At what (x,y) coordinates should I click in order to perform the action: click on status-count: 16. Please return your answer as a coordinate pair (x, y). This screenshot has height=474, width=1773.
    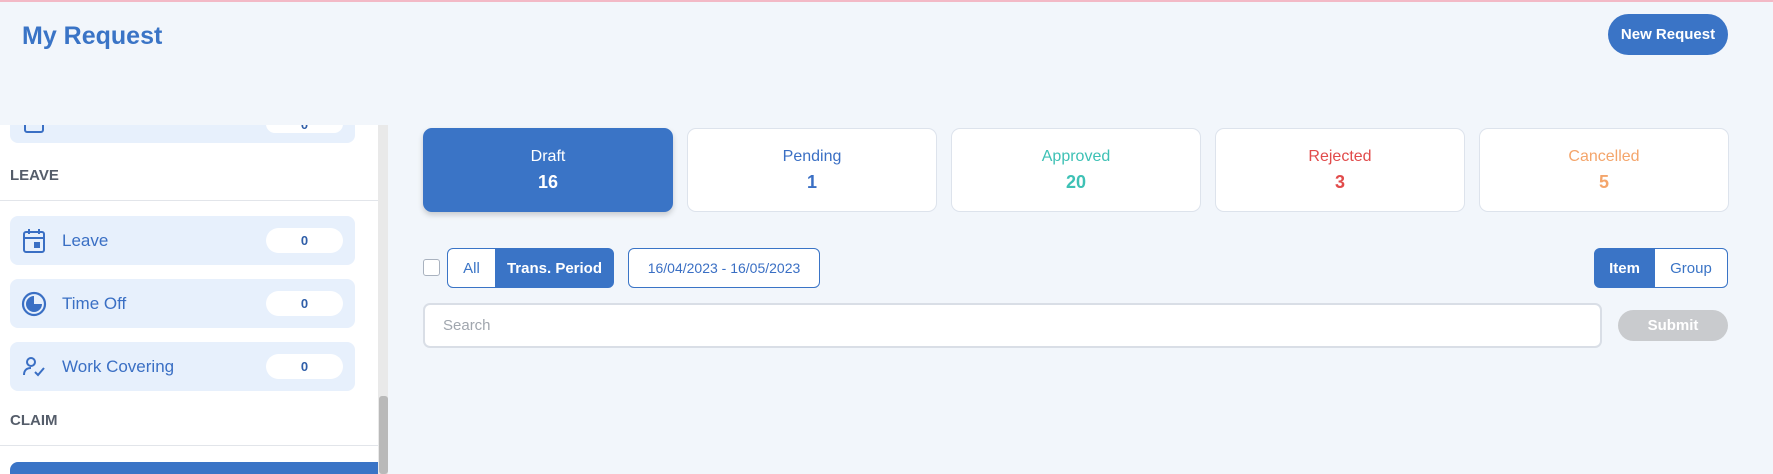
    Looking at the image, I should click on (548, 181).